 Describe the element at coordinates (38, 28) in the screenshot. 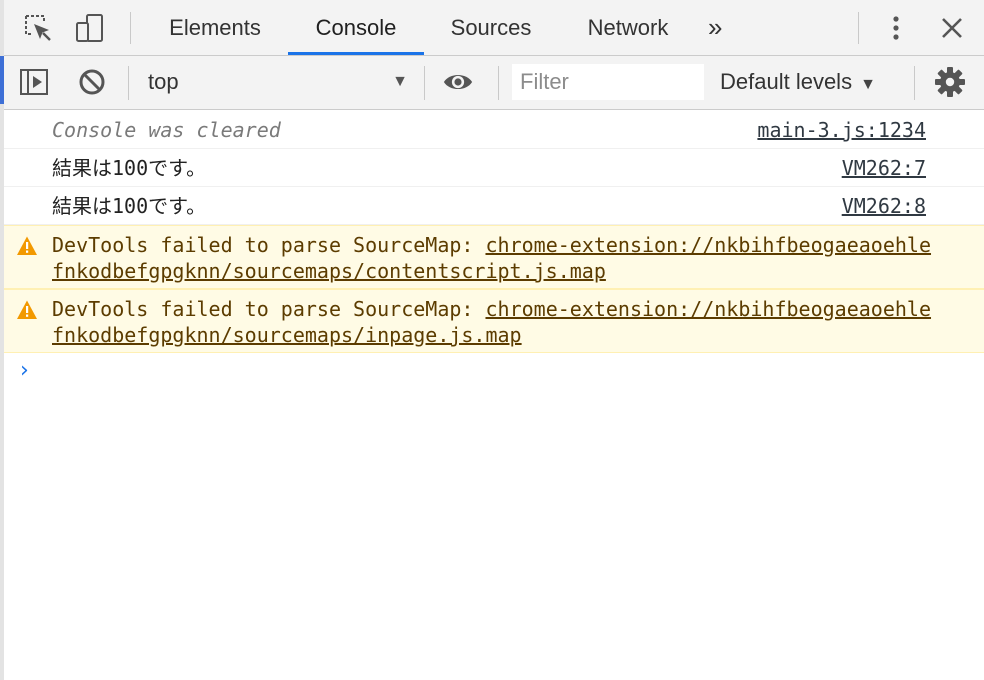

I see `inspect-element-icon` at that location.